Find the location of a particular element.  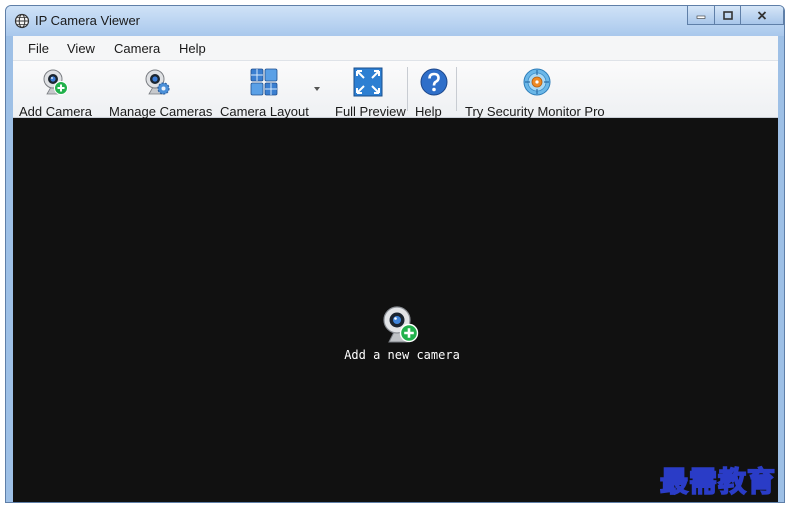

globe-icon is located at coordinates (22, 21).